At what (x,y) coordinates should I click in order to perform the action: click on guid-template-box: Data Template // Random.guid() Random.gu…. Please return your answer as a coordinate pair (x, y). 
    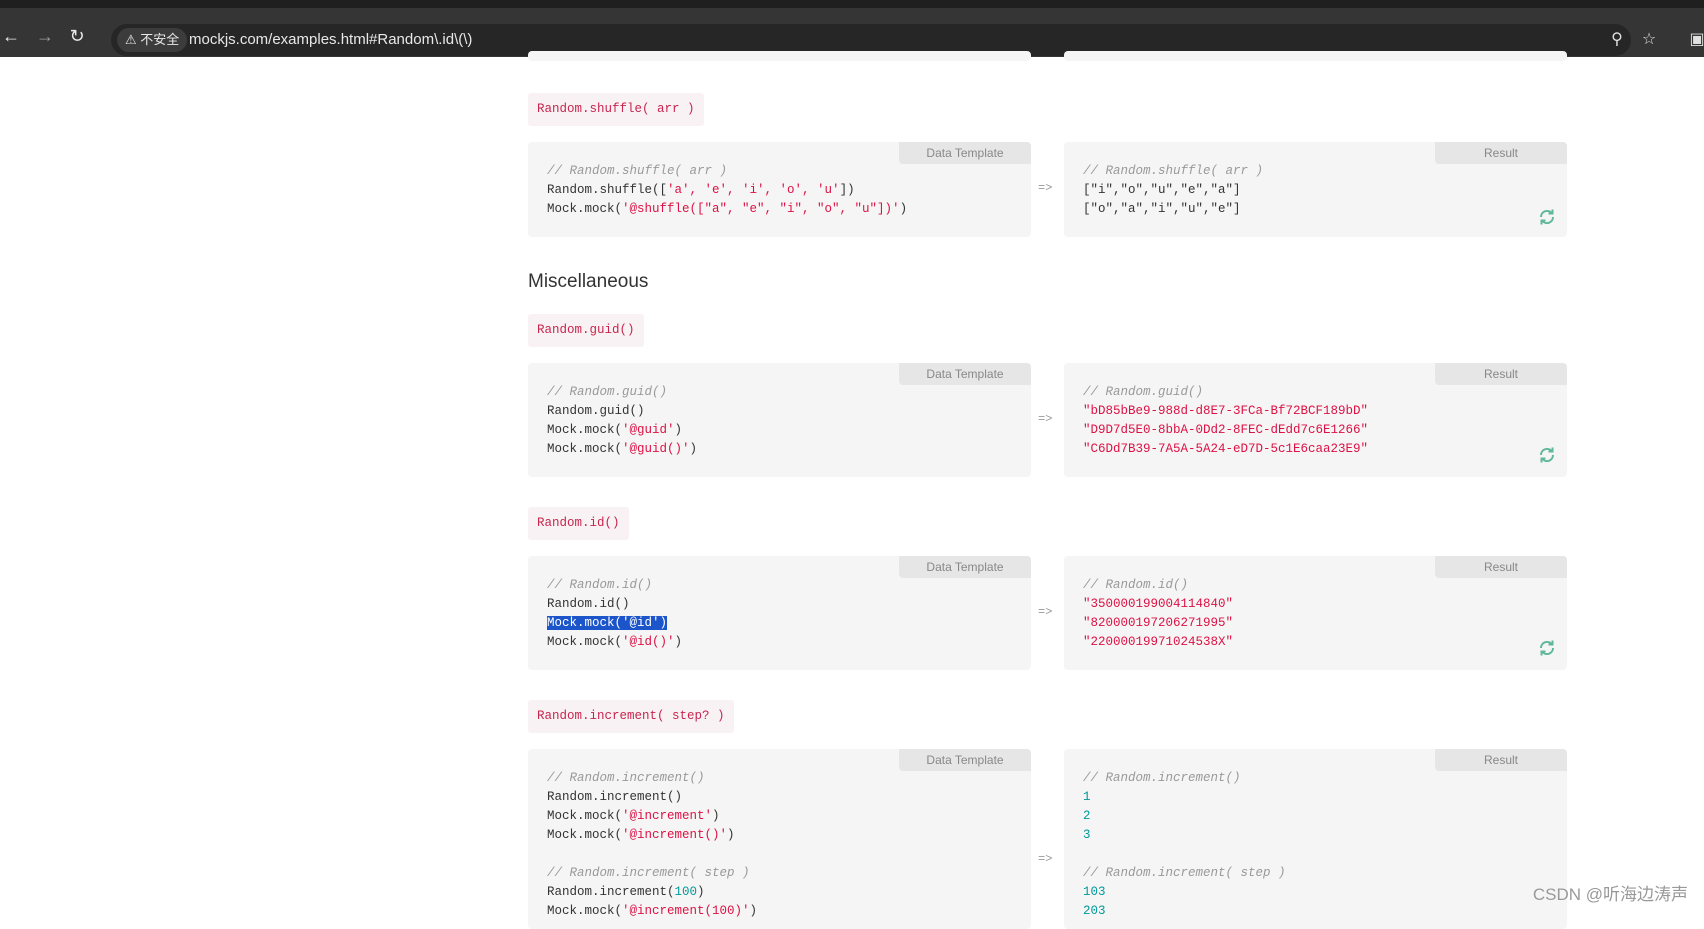
    Looking at the image, I should click on (779, 420).